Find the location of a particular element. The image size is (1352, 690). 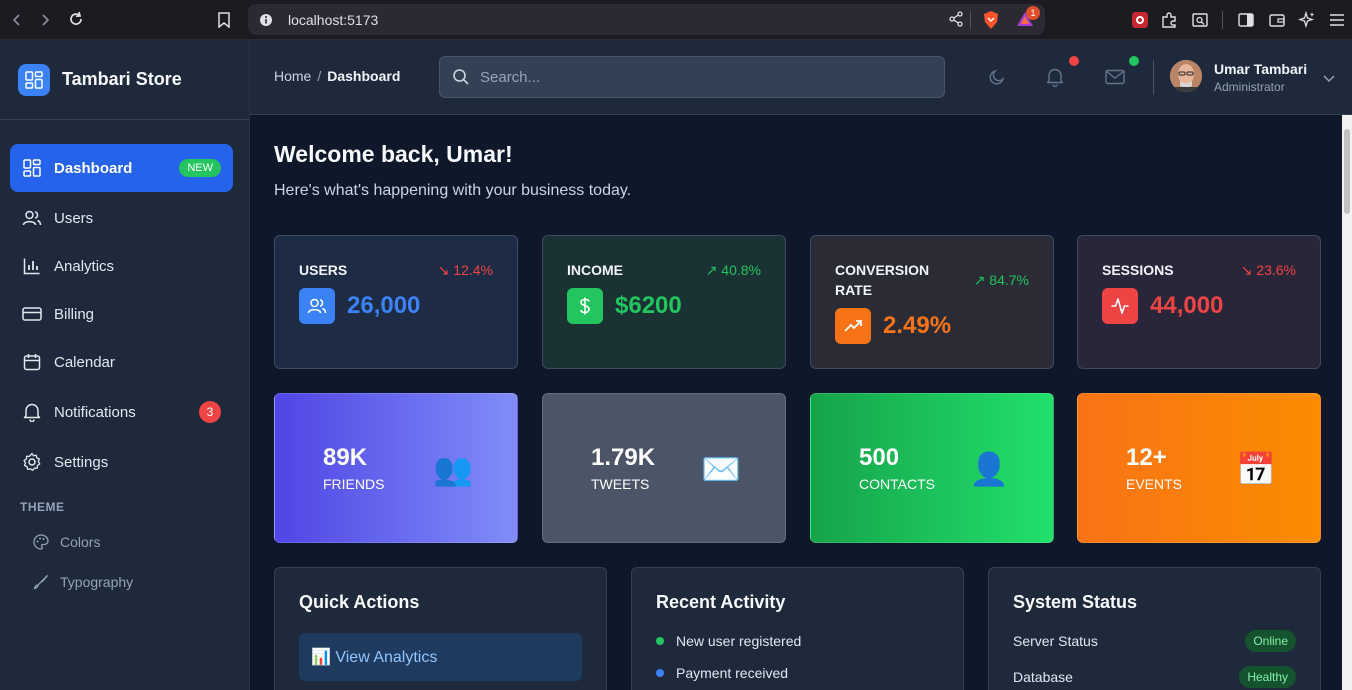

stat-card-conversion: CONVERSION RATE ↗ 84.7% 2.49% is located at coordinates (932, 302).